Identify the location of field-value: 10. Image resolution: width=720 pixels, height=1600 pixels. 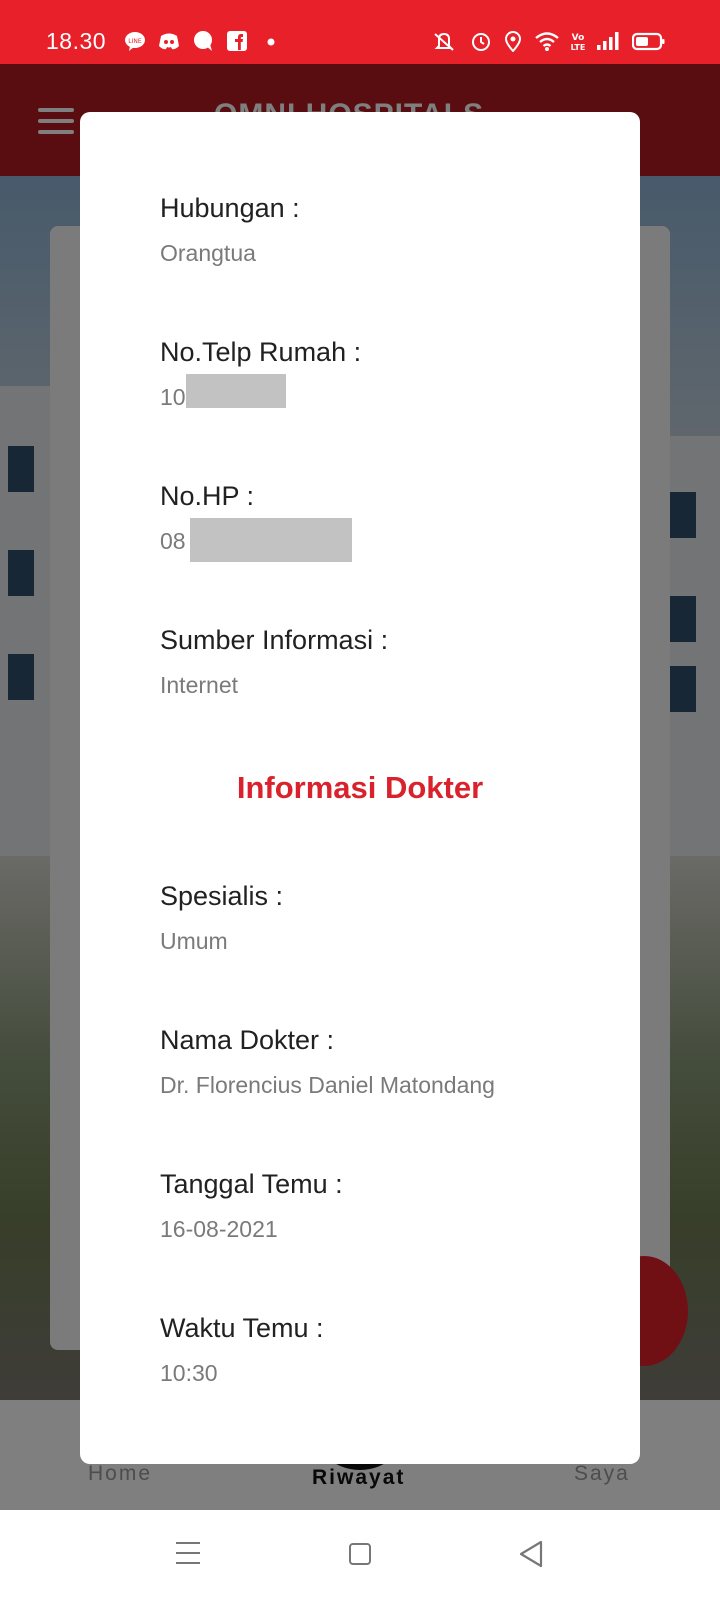
(173, 397).